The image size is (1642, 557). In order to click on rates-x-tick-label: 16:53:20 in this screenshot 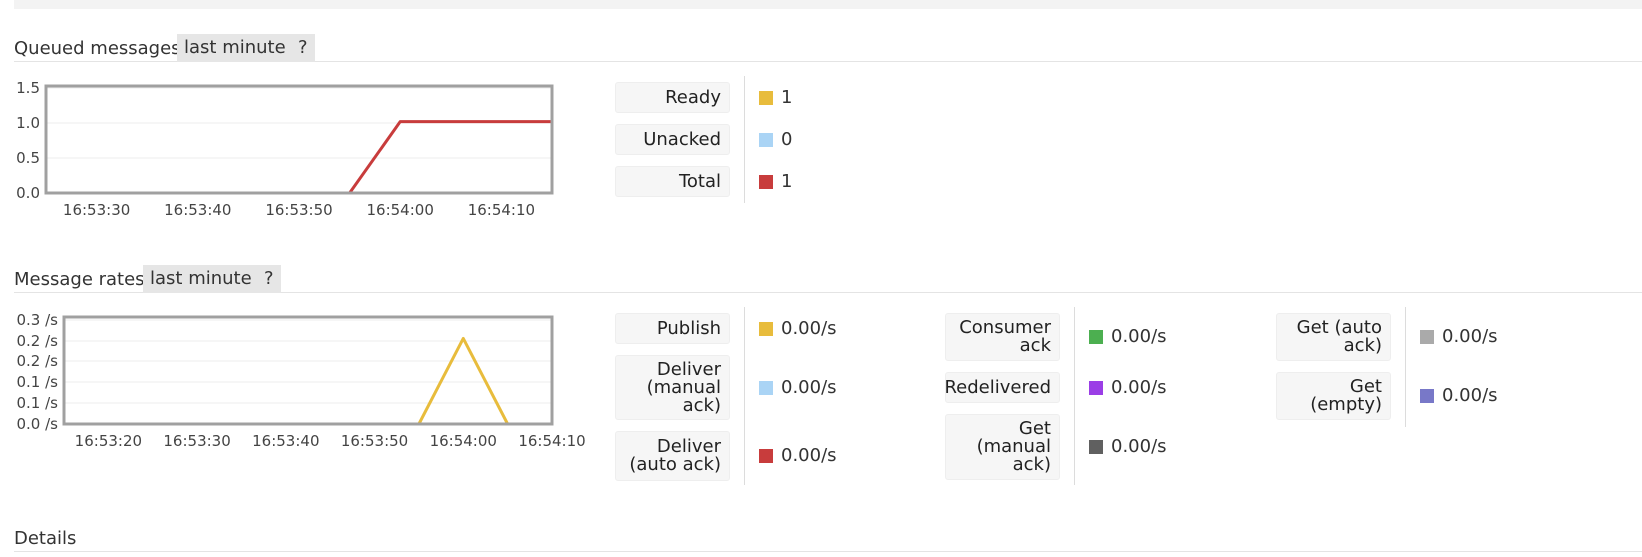, I will do `click(108, 441)`.